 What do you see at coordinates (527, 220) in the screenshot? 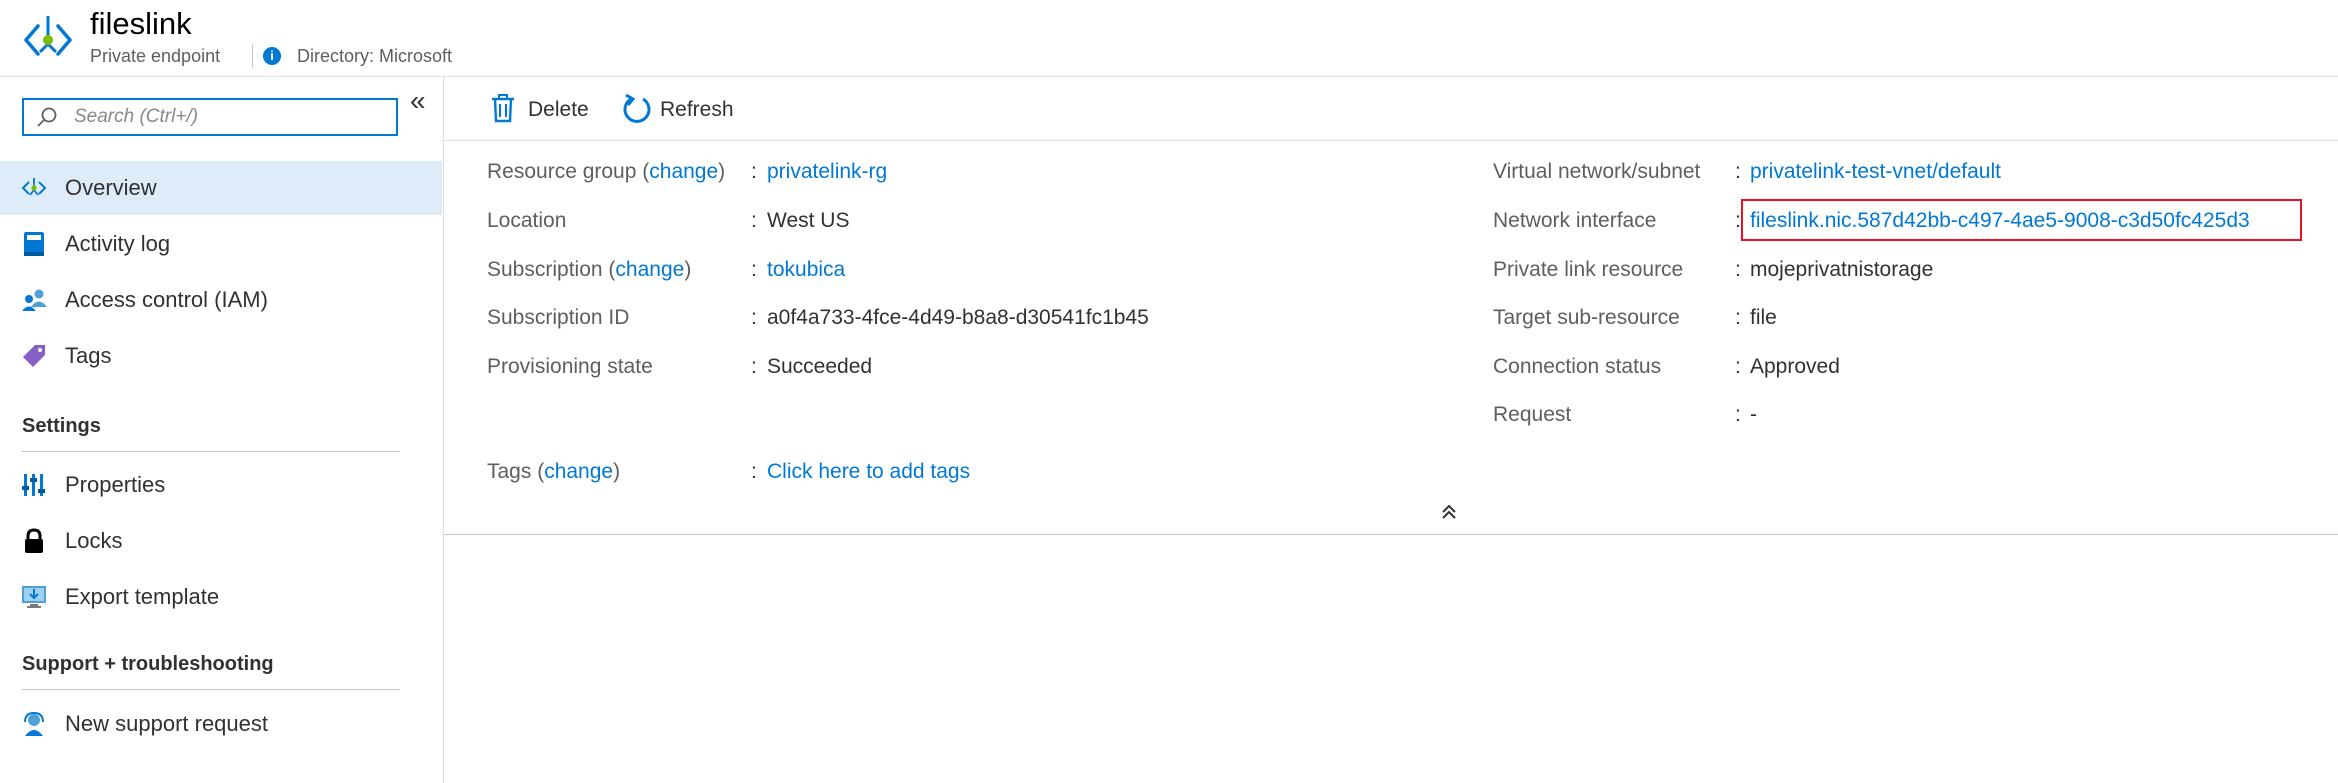
I see `location-label: Location` at bounding box center [527, 220].